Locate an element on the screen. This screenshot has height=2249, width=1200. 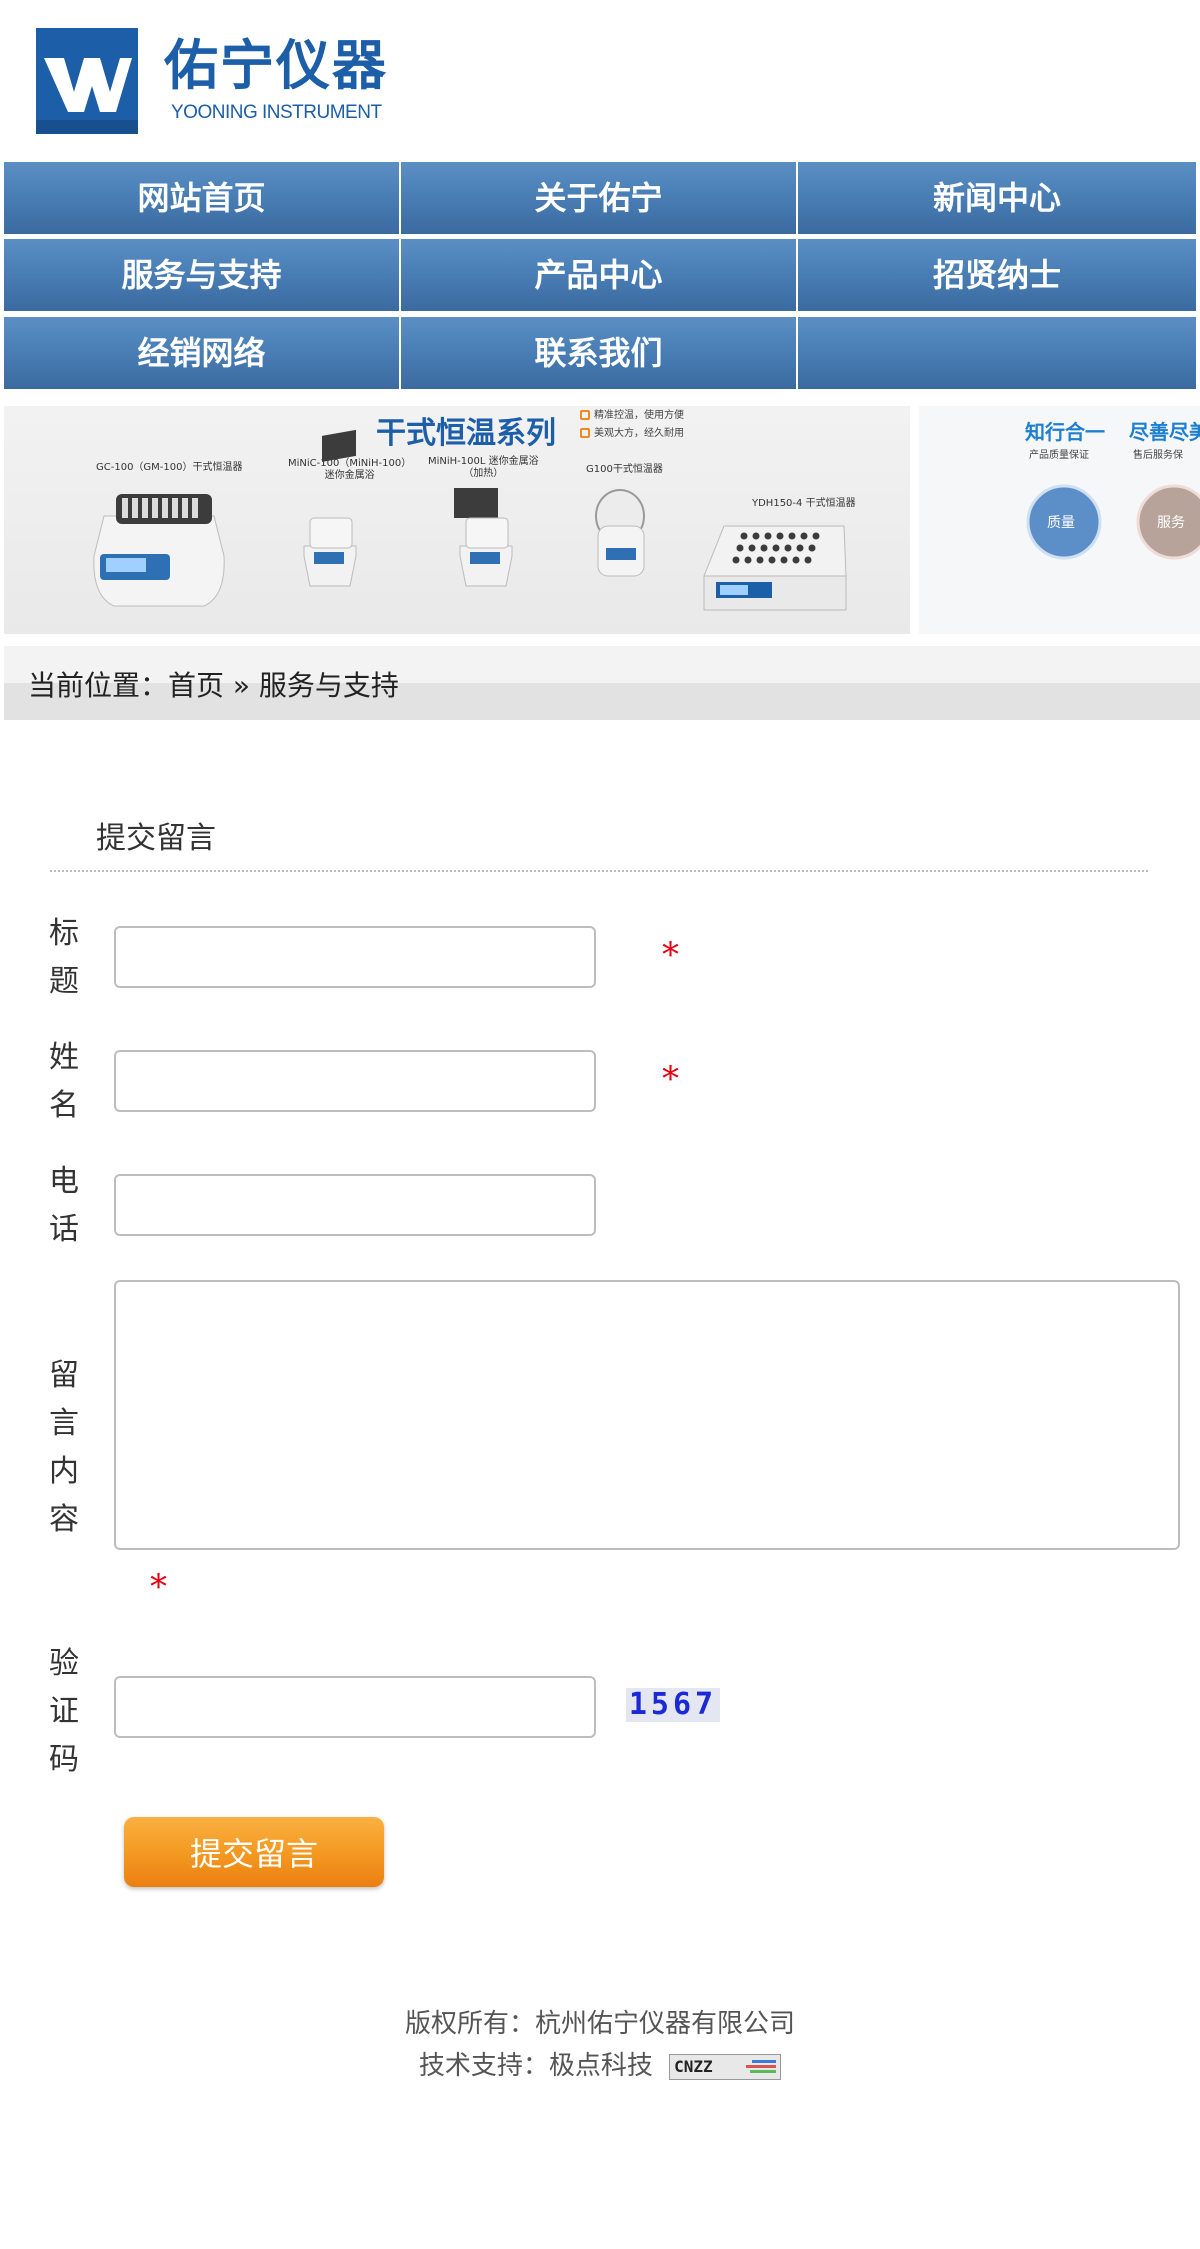
breadcrumb-text: 当前位置：首页 » 服务与支持 is located at coordinates (213, 684).